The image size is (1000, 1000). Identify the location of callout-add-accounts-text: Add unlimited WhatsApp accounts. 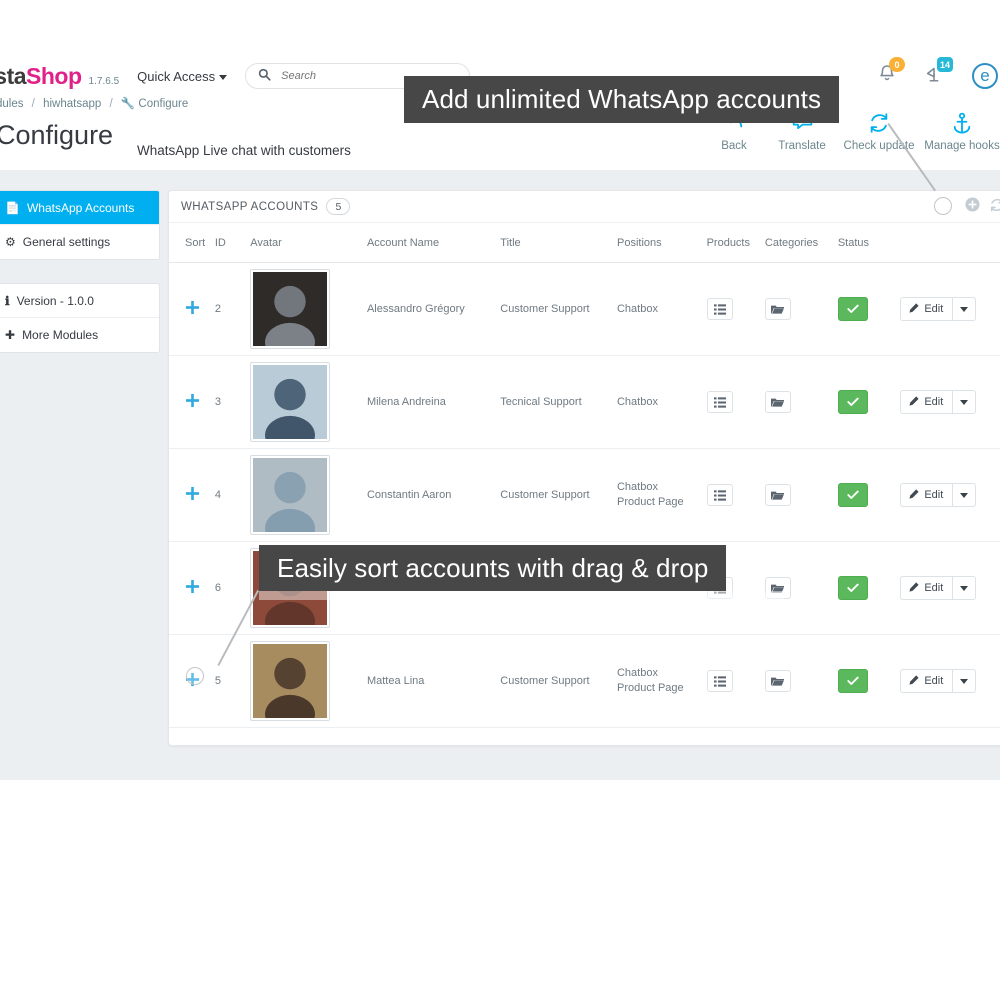
(622, 99).